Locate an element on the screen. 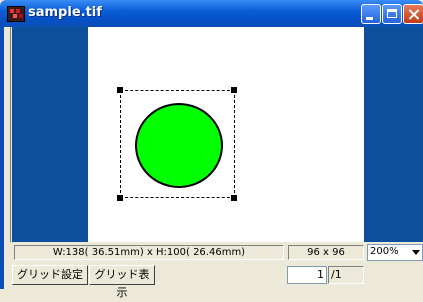 The image size is (423, 302). close-icon is located at coordinates (413, 14).